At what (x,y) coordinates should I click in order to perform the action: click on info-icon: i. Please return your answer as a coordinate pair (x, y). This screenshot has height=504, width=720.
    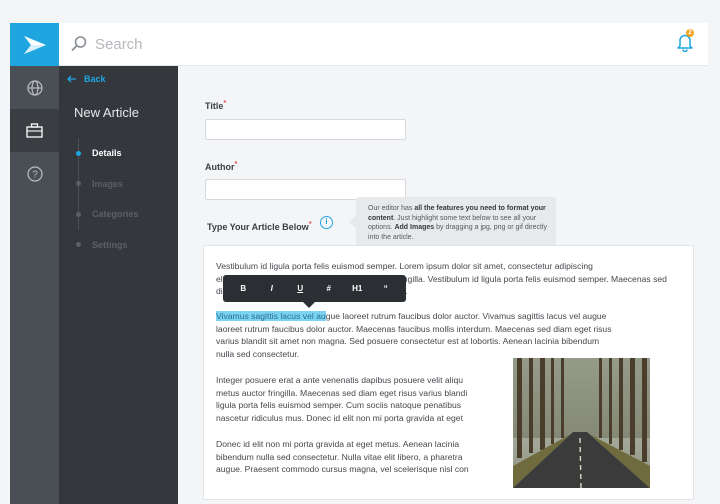
    Looking at the image, I should click on (326, 222).